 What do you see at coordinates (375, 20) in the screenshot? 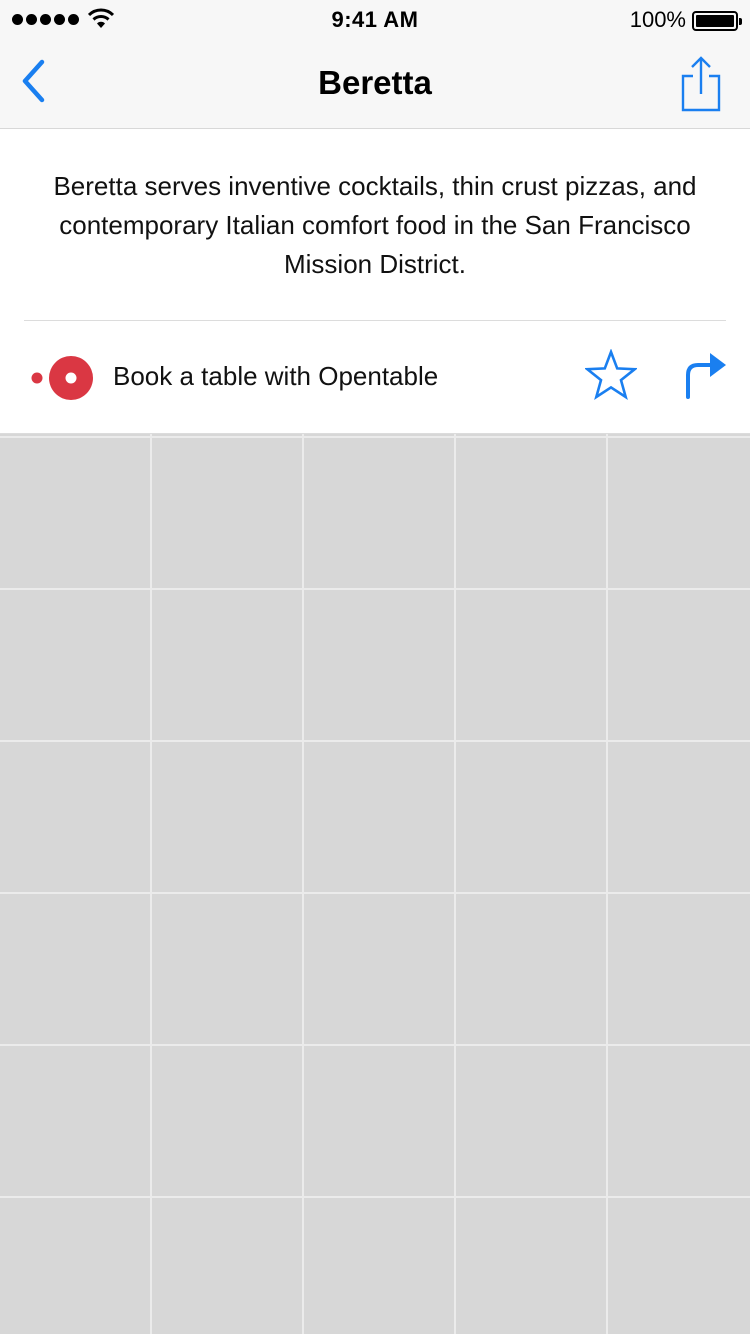
I see `status-bar: 9:41 AM 100%` at bounding box center [375, 20].